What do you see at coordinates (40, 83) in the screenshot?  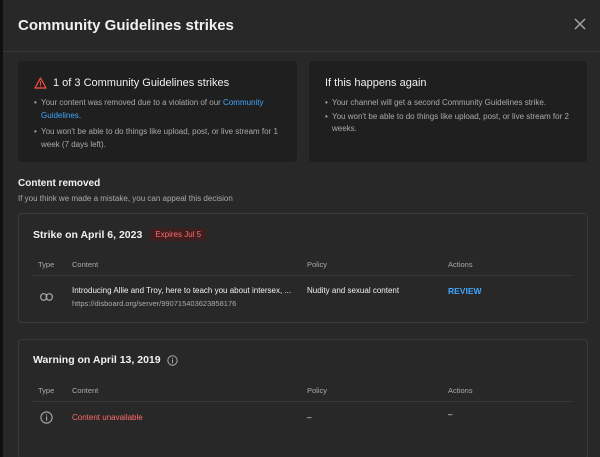 I see `warning-triangle-icon` at bounding box center [40, 83].